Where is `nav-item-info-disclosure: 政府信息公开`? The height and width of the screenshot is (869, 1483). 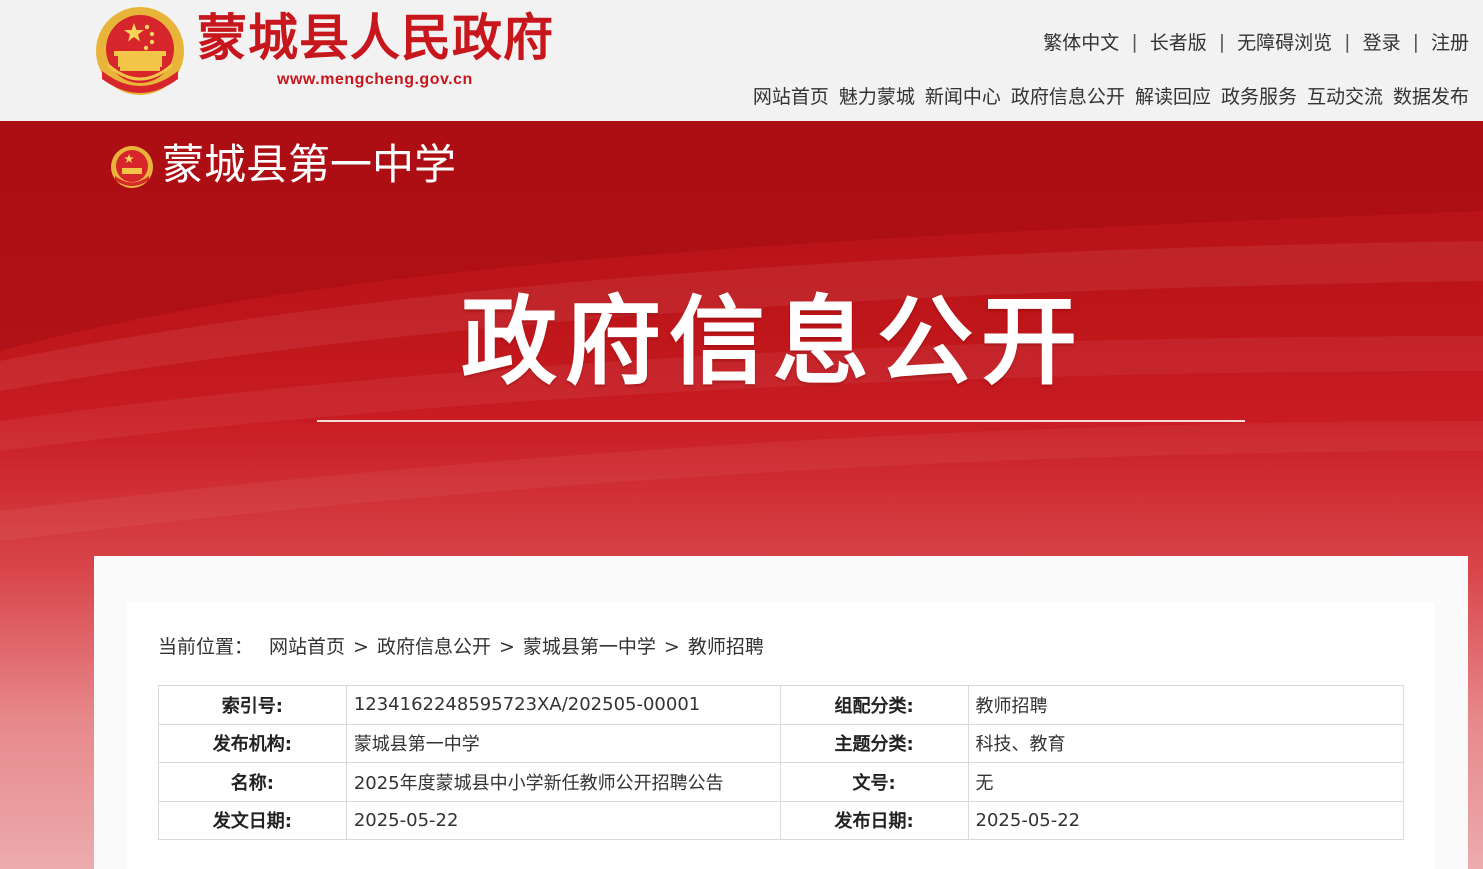
nav-item-info-disclosure: 政府信息公开 is located at coordinates (1068, 95).